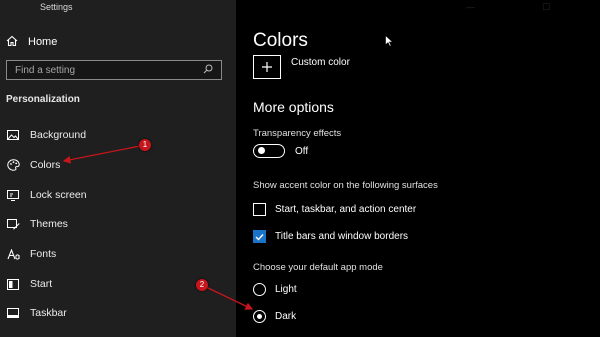  I want to click on checkbox-label: Title bars and window borders, so click(342, 236).